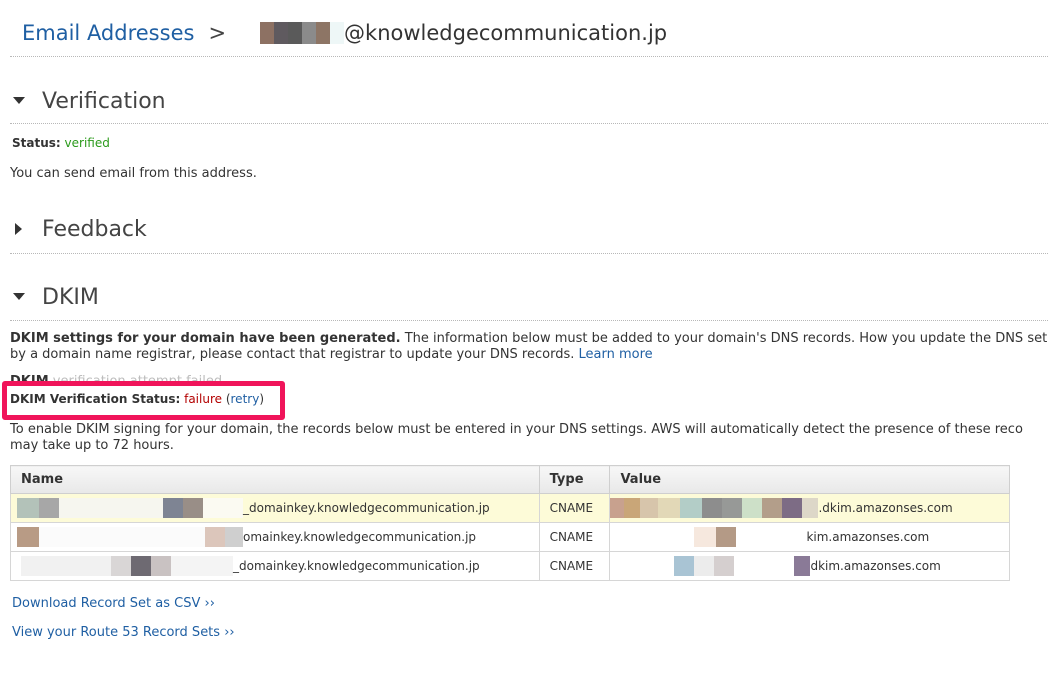 The image size is (1048, 696). Describe the element at coordinates (875, 566) in the screenshot. I see `record-value-text: dkim.amazonses.com` at that location.